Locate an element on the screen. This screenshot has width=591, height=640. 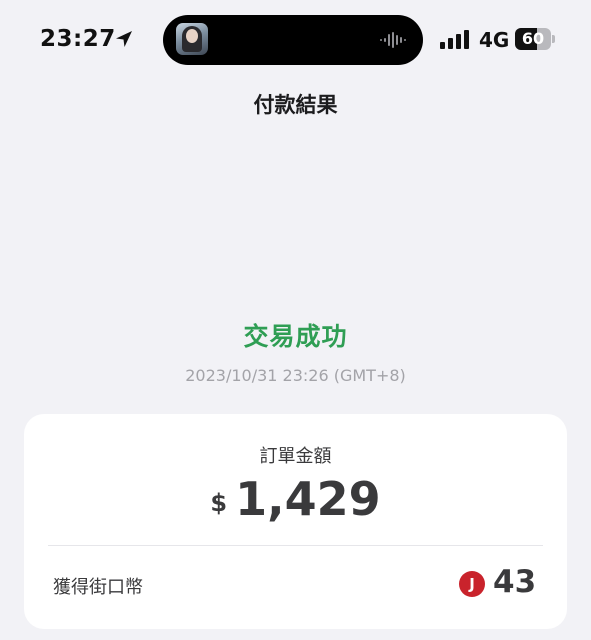
order-amount-label: 訂單金額 is located at coordinates (295, 456).